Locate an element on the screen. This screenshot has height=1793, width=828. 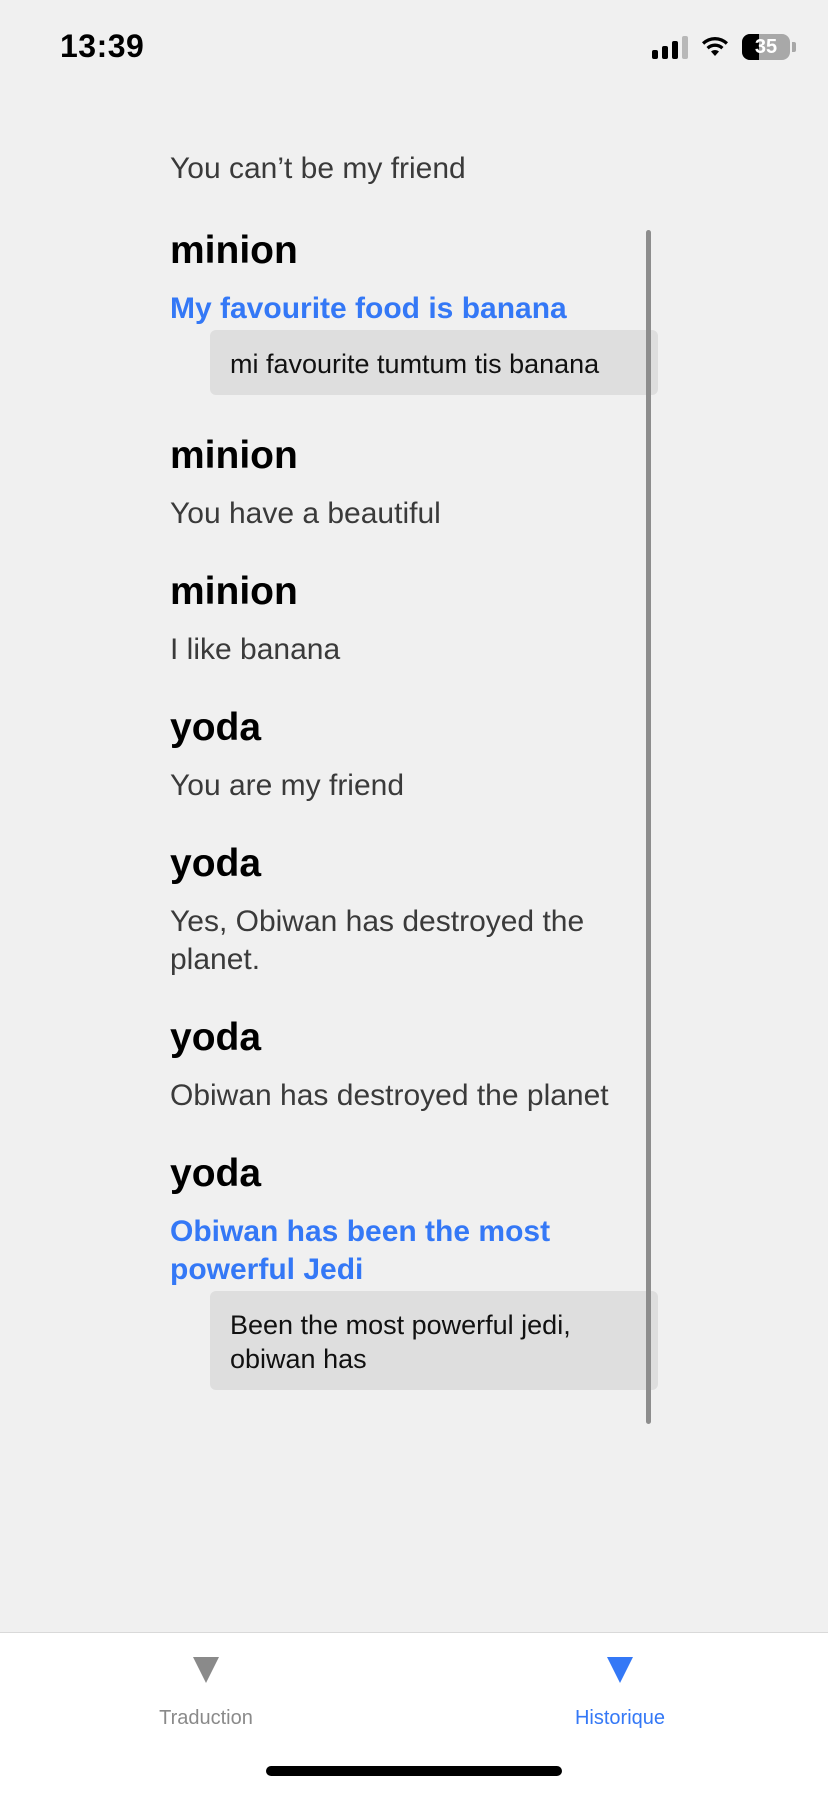
history-leading-text: You can’t be my friend is located at coordinates (318, 168).